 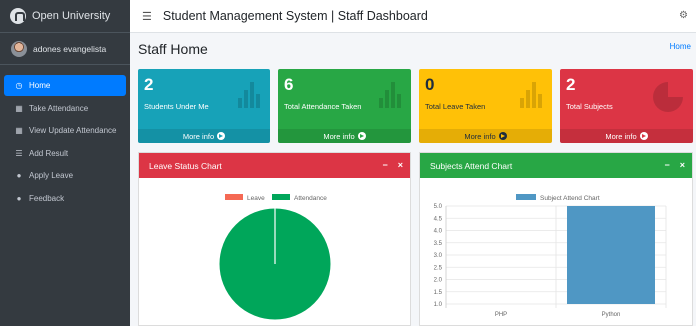 What do you see at coordinates (589, 106) in the screenshot?
I see `stat-label: Total Subjects` at bounding box center [589, 106].